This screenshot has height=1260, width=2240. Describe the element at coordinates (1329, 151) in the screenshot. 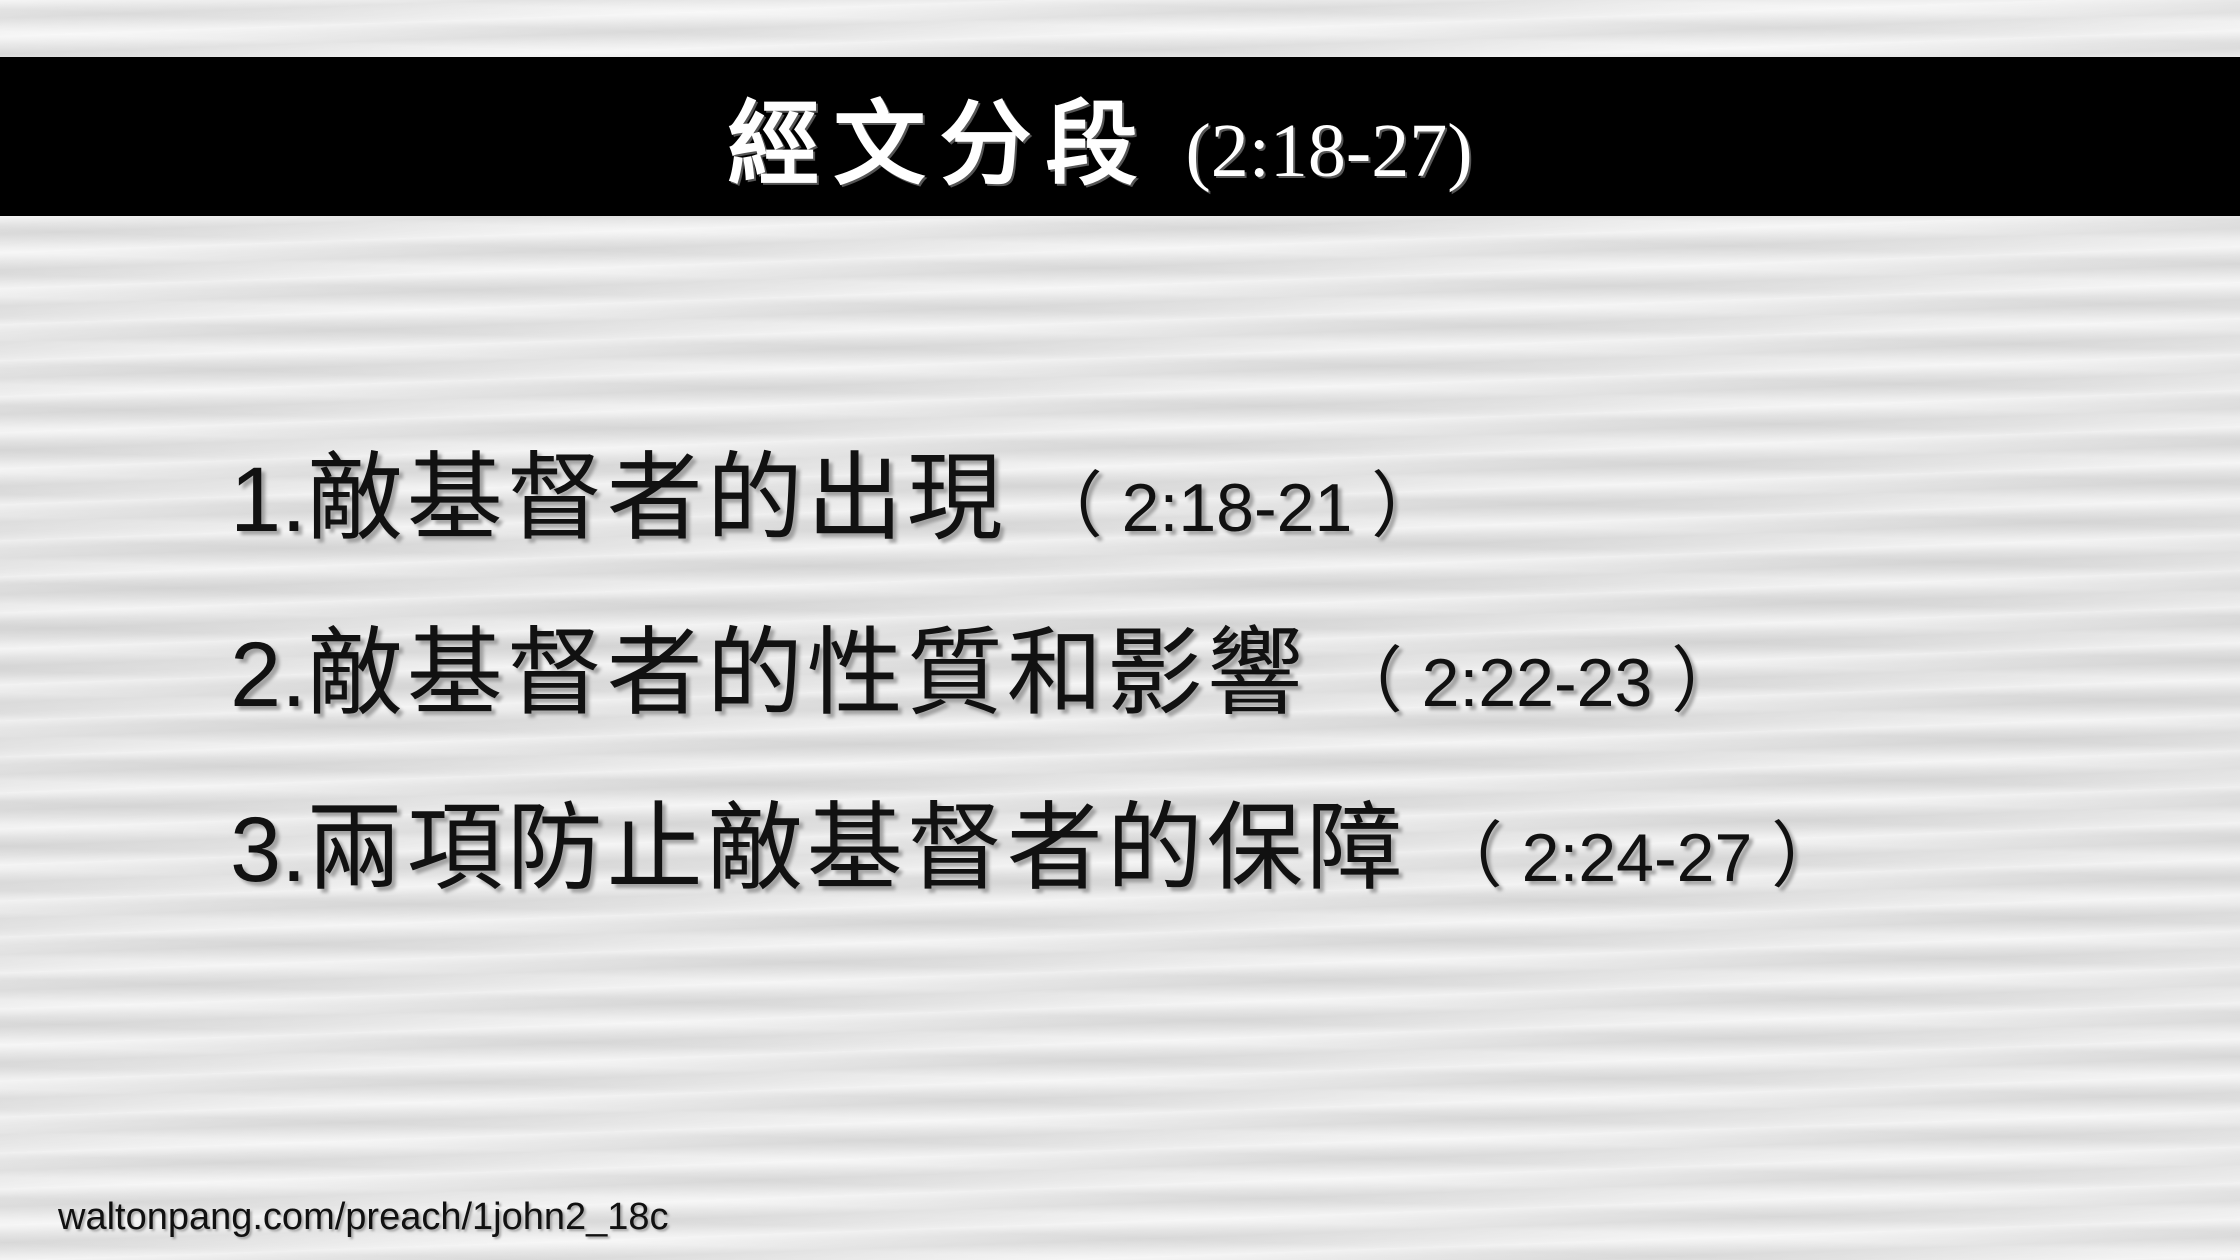

I see `title-reference: (2:18-27)` at that location.